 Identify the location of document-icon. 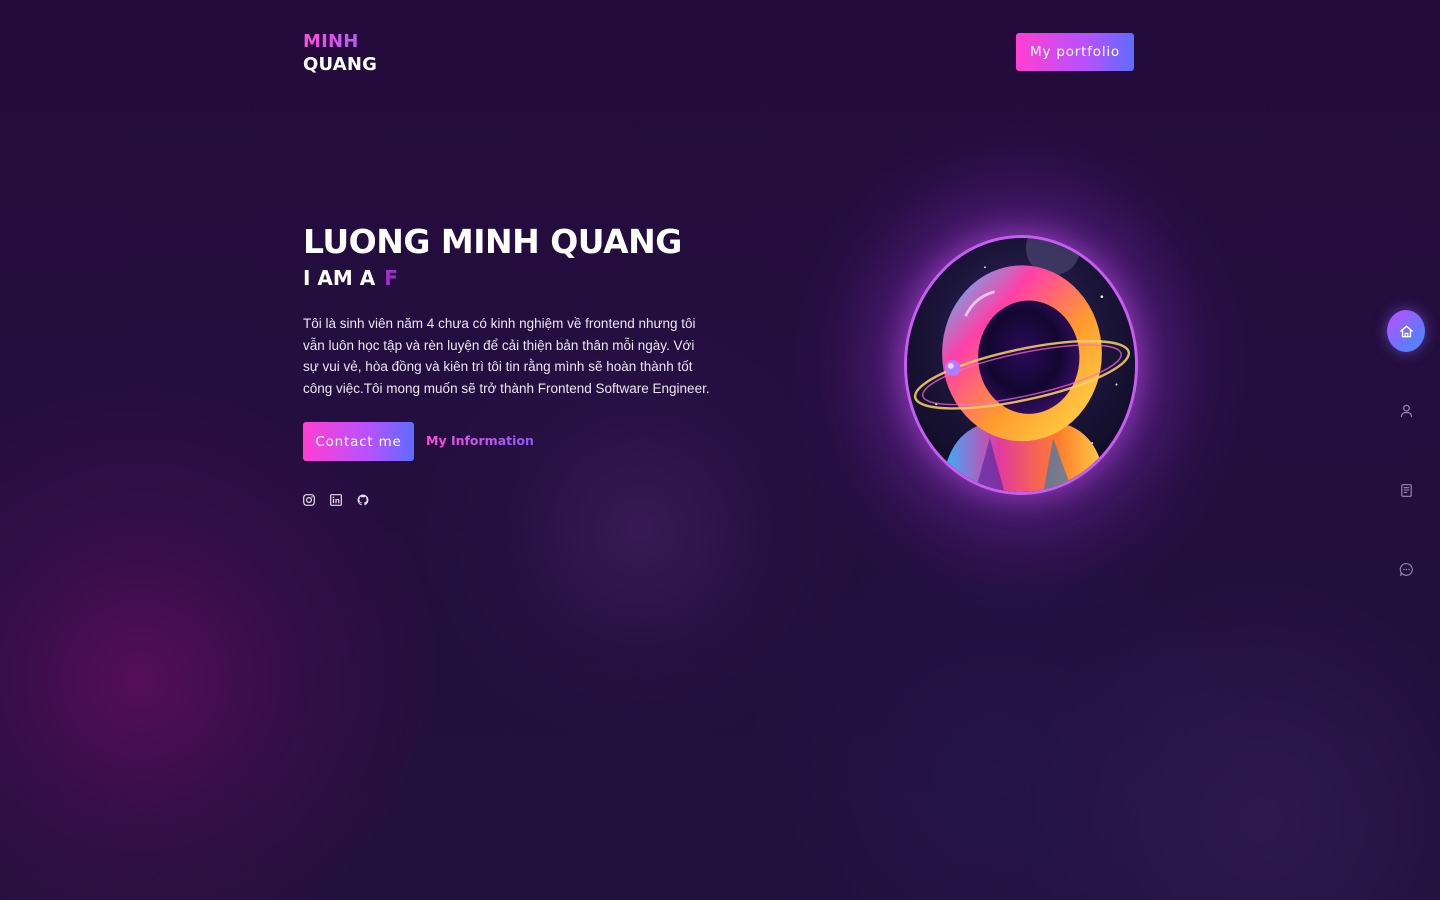
(1406, 490).